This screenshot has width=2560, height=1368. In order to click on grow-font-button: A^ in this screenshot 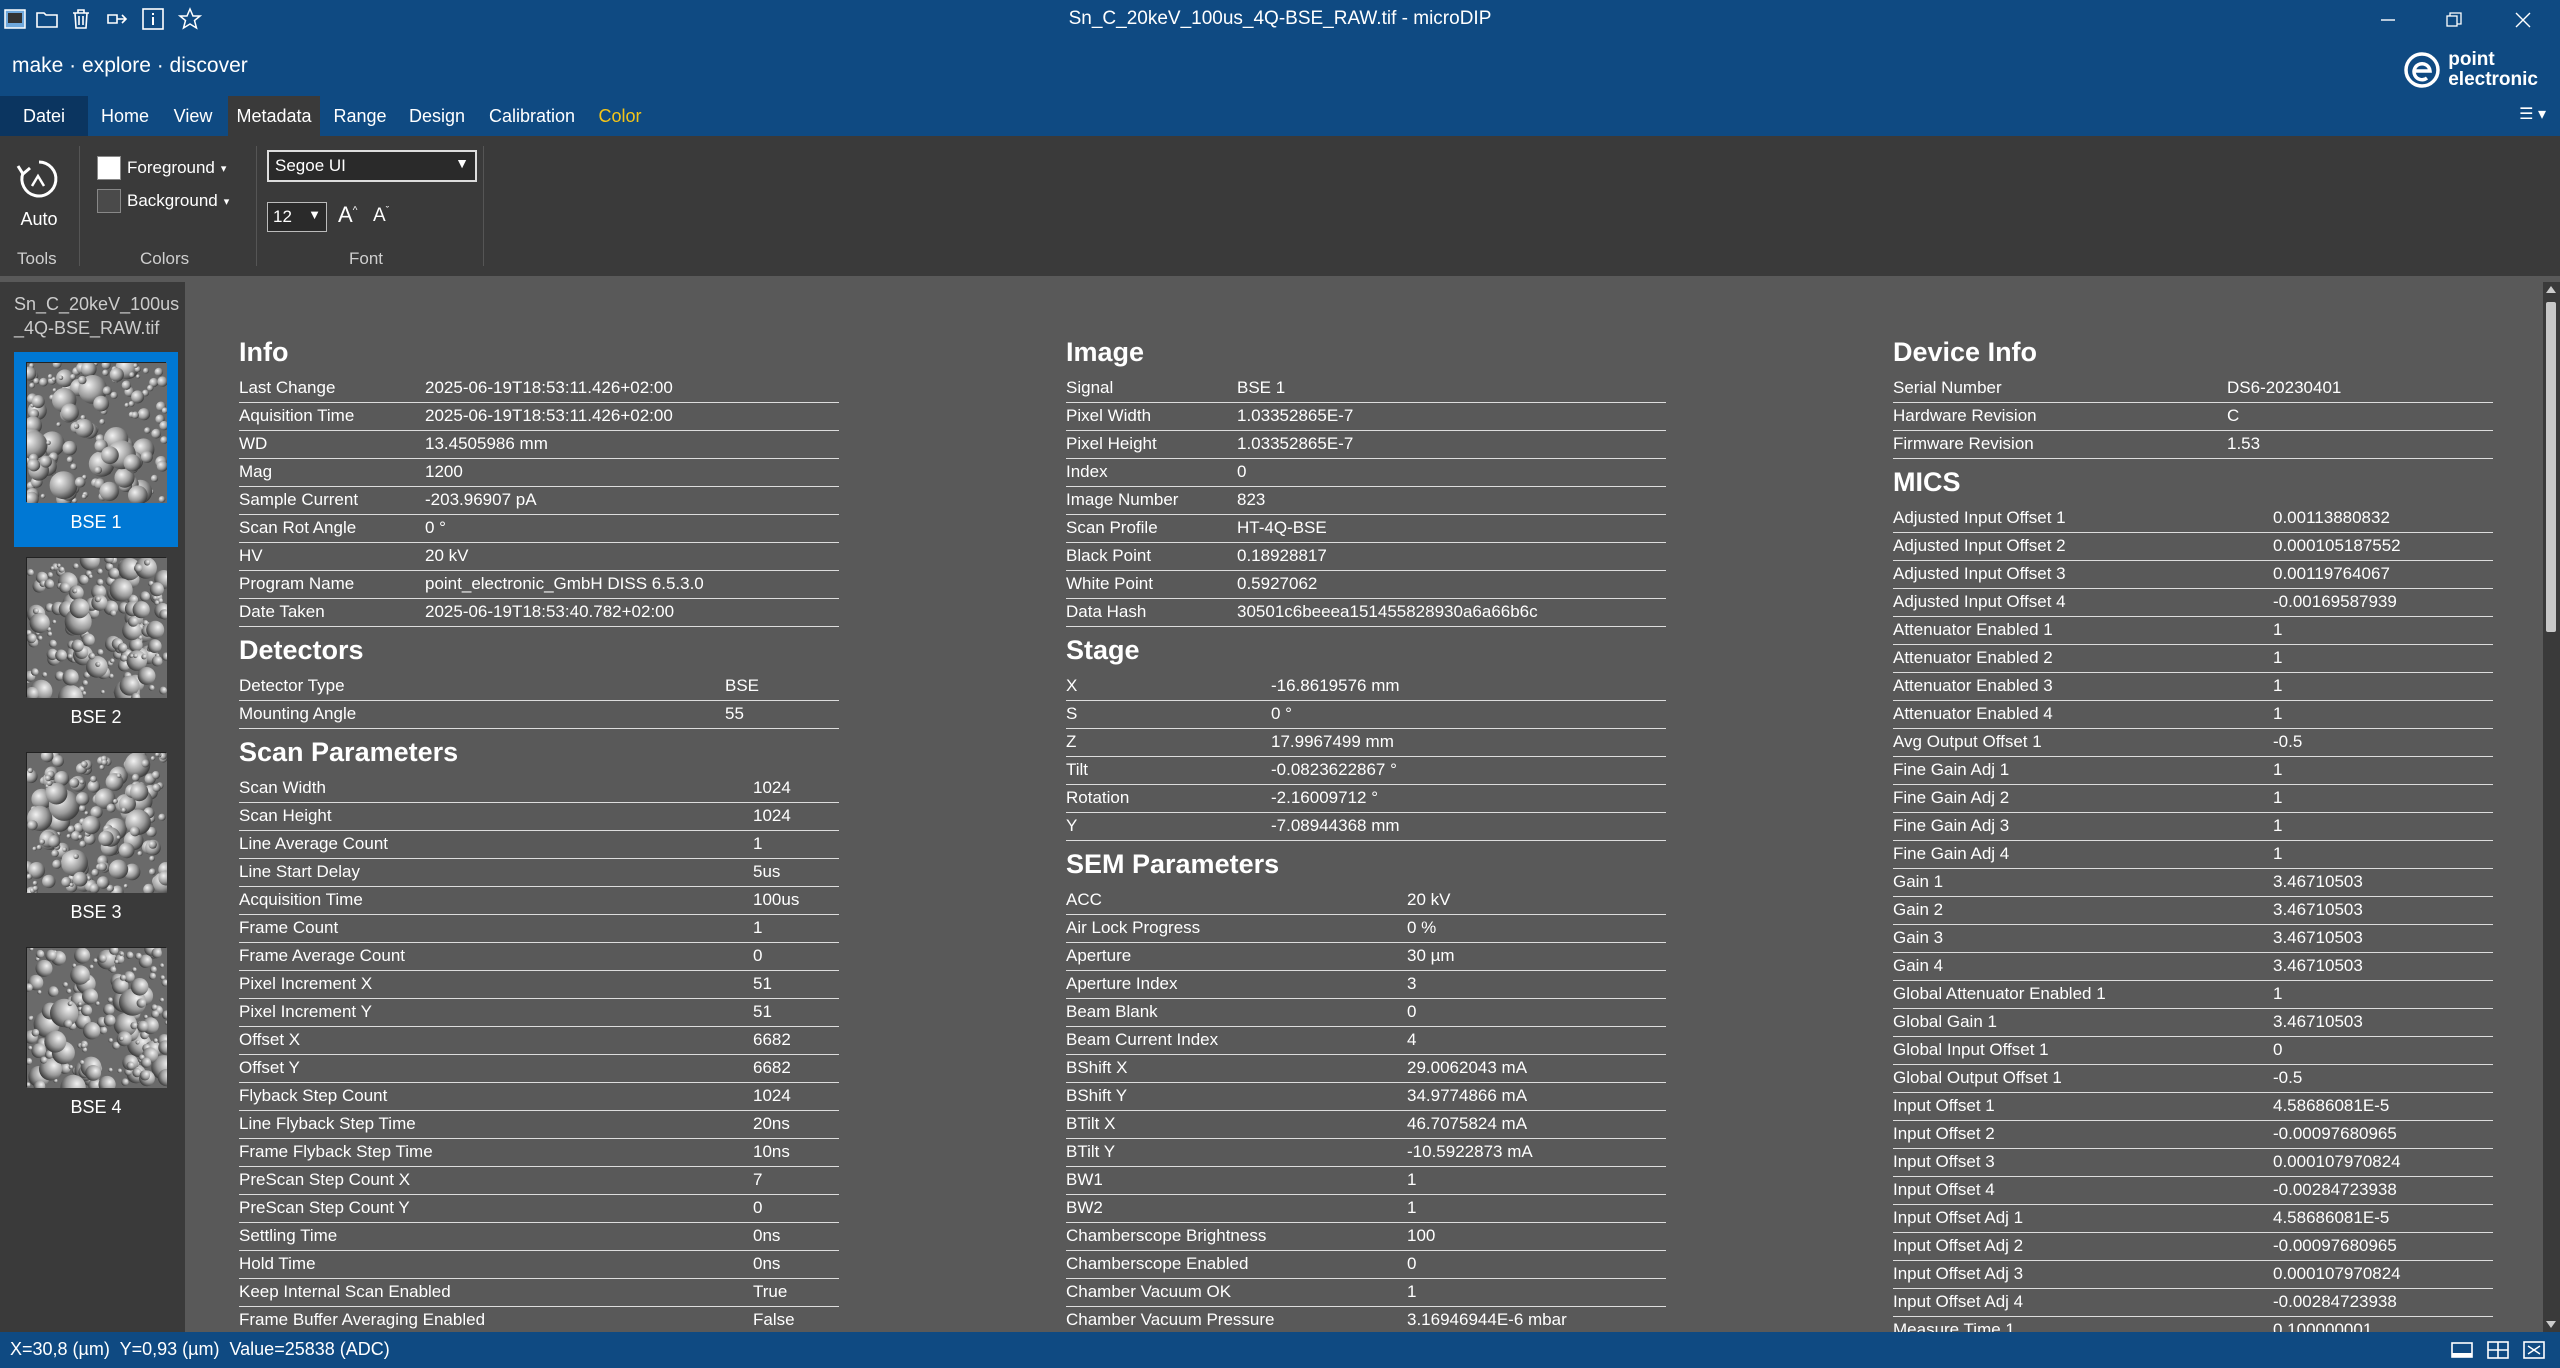, I will do `click(347, 215)`.